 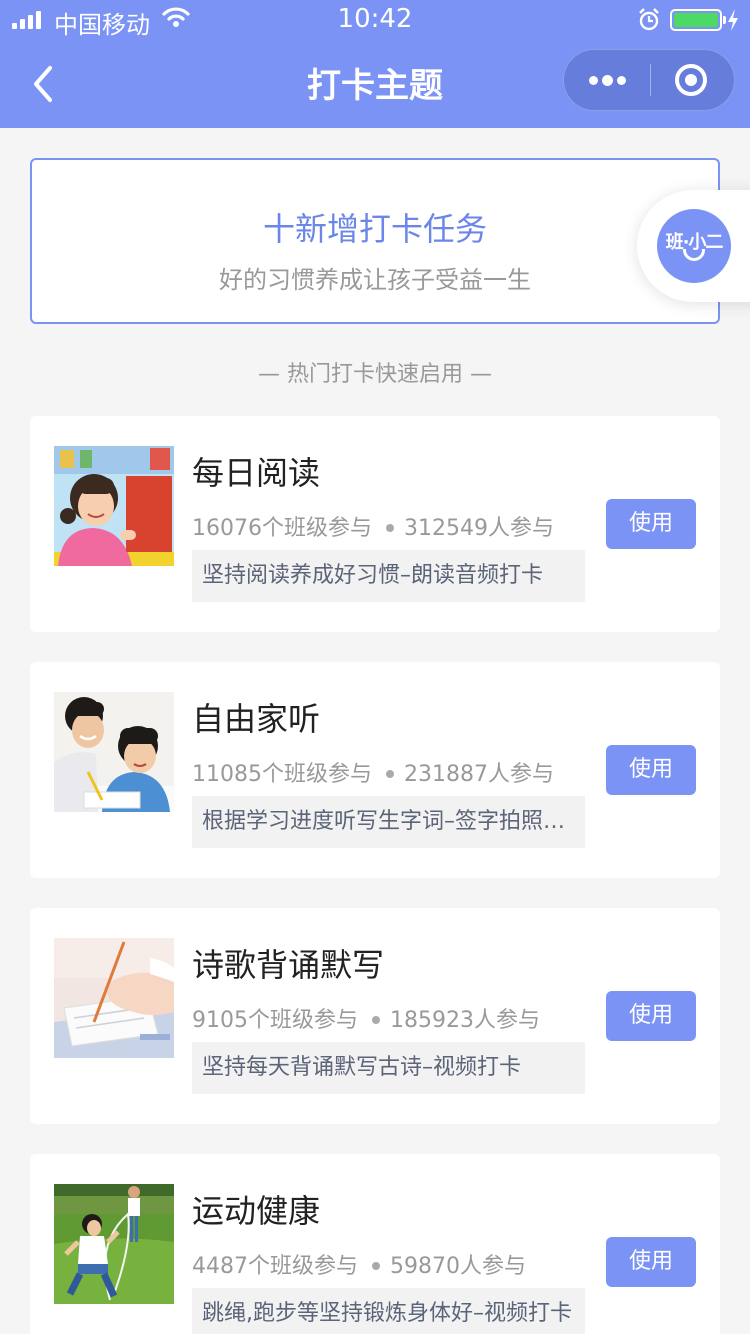 What do you see at coordinates (43, 84) in the screenshot?
I see `back-icon` at bounding box center [43, 84].